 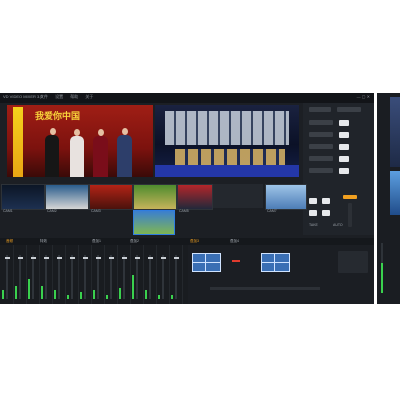 What do you see at coordinates (187, 241) in the screenshot?
I see `tab-strip: 音频 特效 叠加1 叠加2 叠加3 叠加4` at bounding box center [187, 241].